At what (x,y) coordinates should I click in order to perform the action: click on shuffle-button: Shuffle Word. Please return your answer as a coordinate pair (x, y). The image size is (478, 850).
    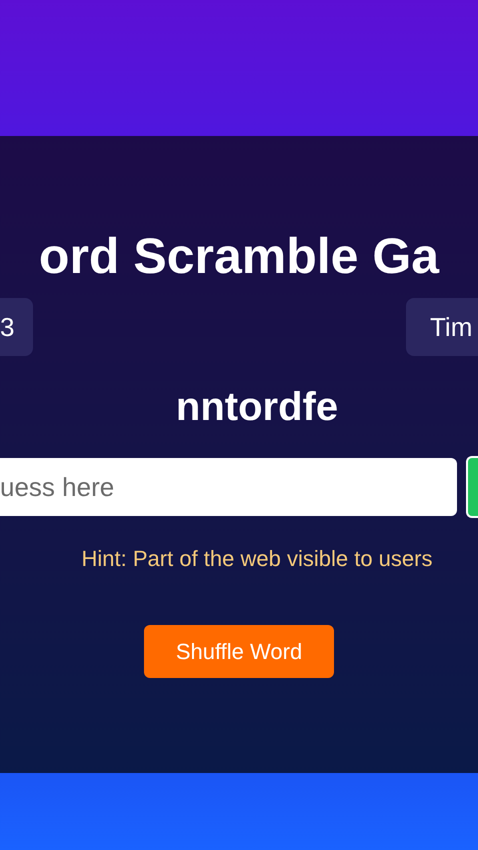
    Looking at the image, I should click on (239, 651).